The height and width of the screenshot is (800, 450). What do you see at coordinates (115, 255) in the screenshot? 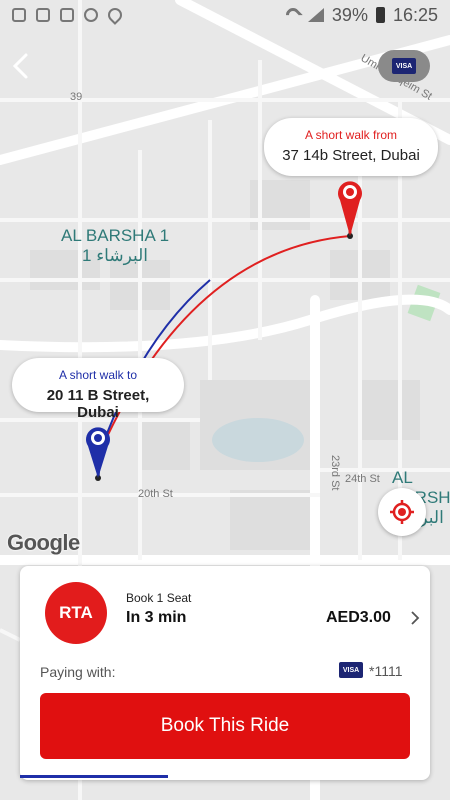
I see `area-label-arabic: البرشاء 1` at bounding box center [115, 255].